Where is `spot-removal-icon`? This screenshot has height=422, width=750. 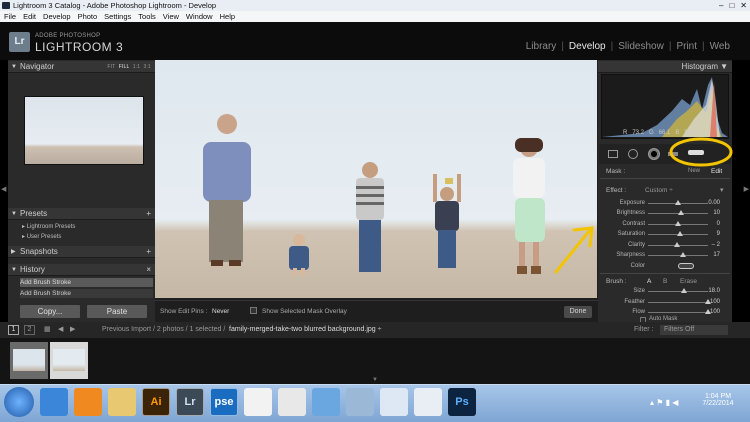 spot-removal-icon is located at coordinates (633, 154).